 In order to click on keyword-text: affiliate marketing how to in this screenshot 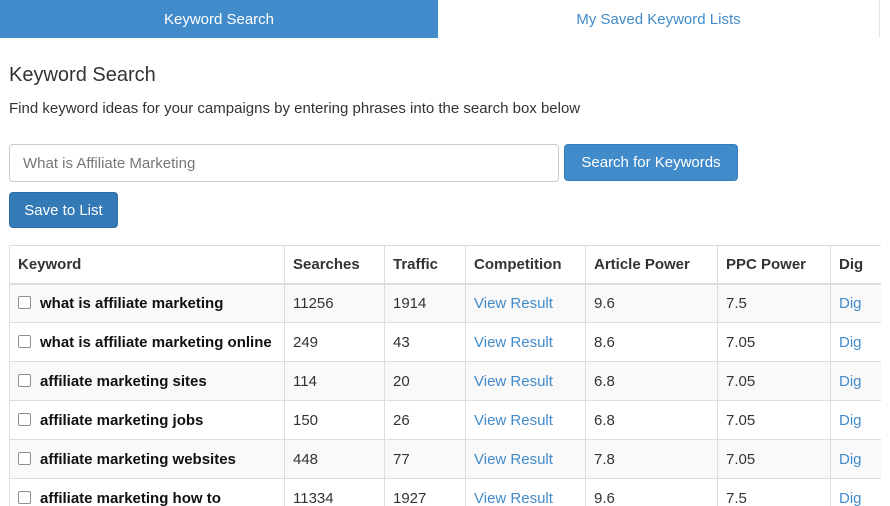, I will do `click(130, 497)`.